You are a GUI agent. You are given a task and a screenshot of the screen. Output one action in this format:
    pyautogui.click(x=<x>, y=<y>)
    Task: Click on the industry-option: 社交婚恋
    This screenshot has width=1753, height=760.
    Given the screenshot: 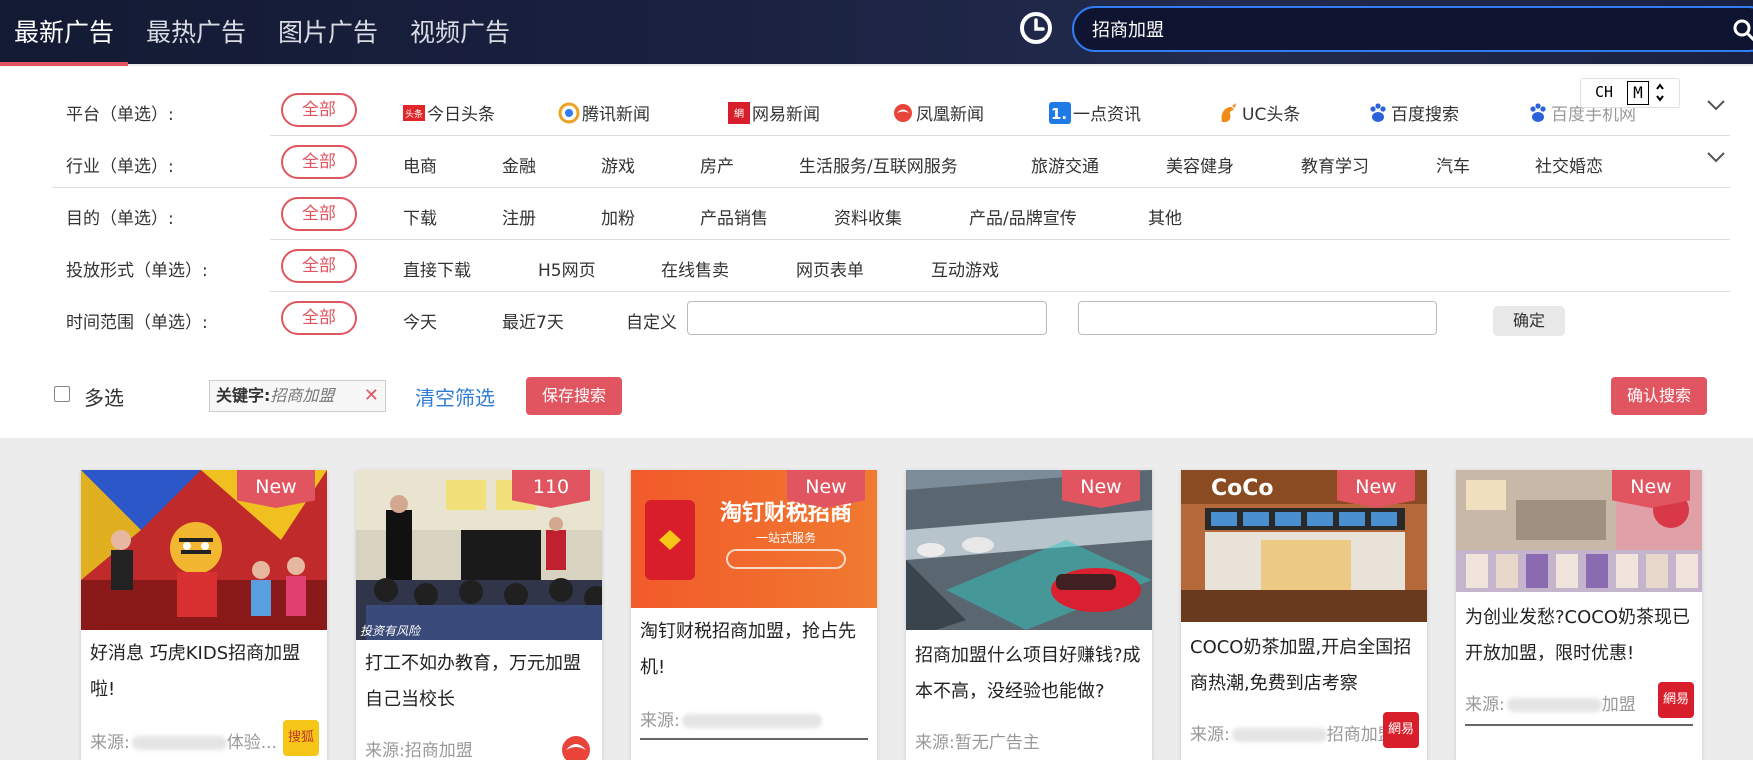 What is the action you would take?
    pyautogui.click(x=1569, y=164)
    